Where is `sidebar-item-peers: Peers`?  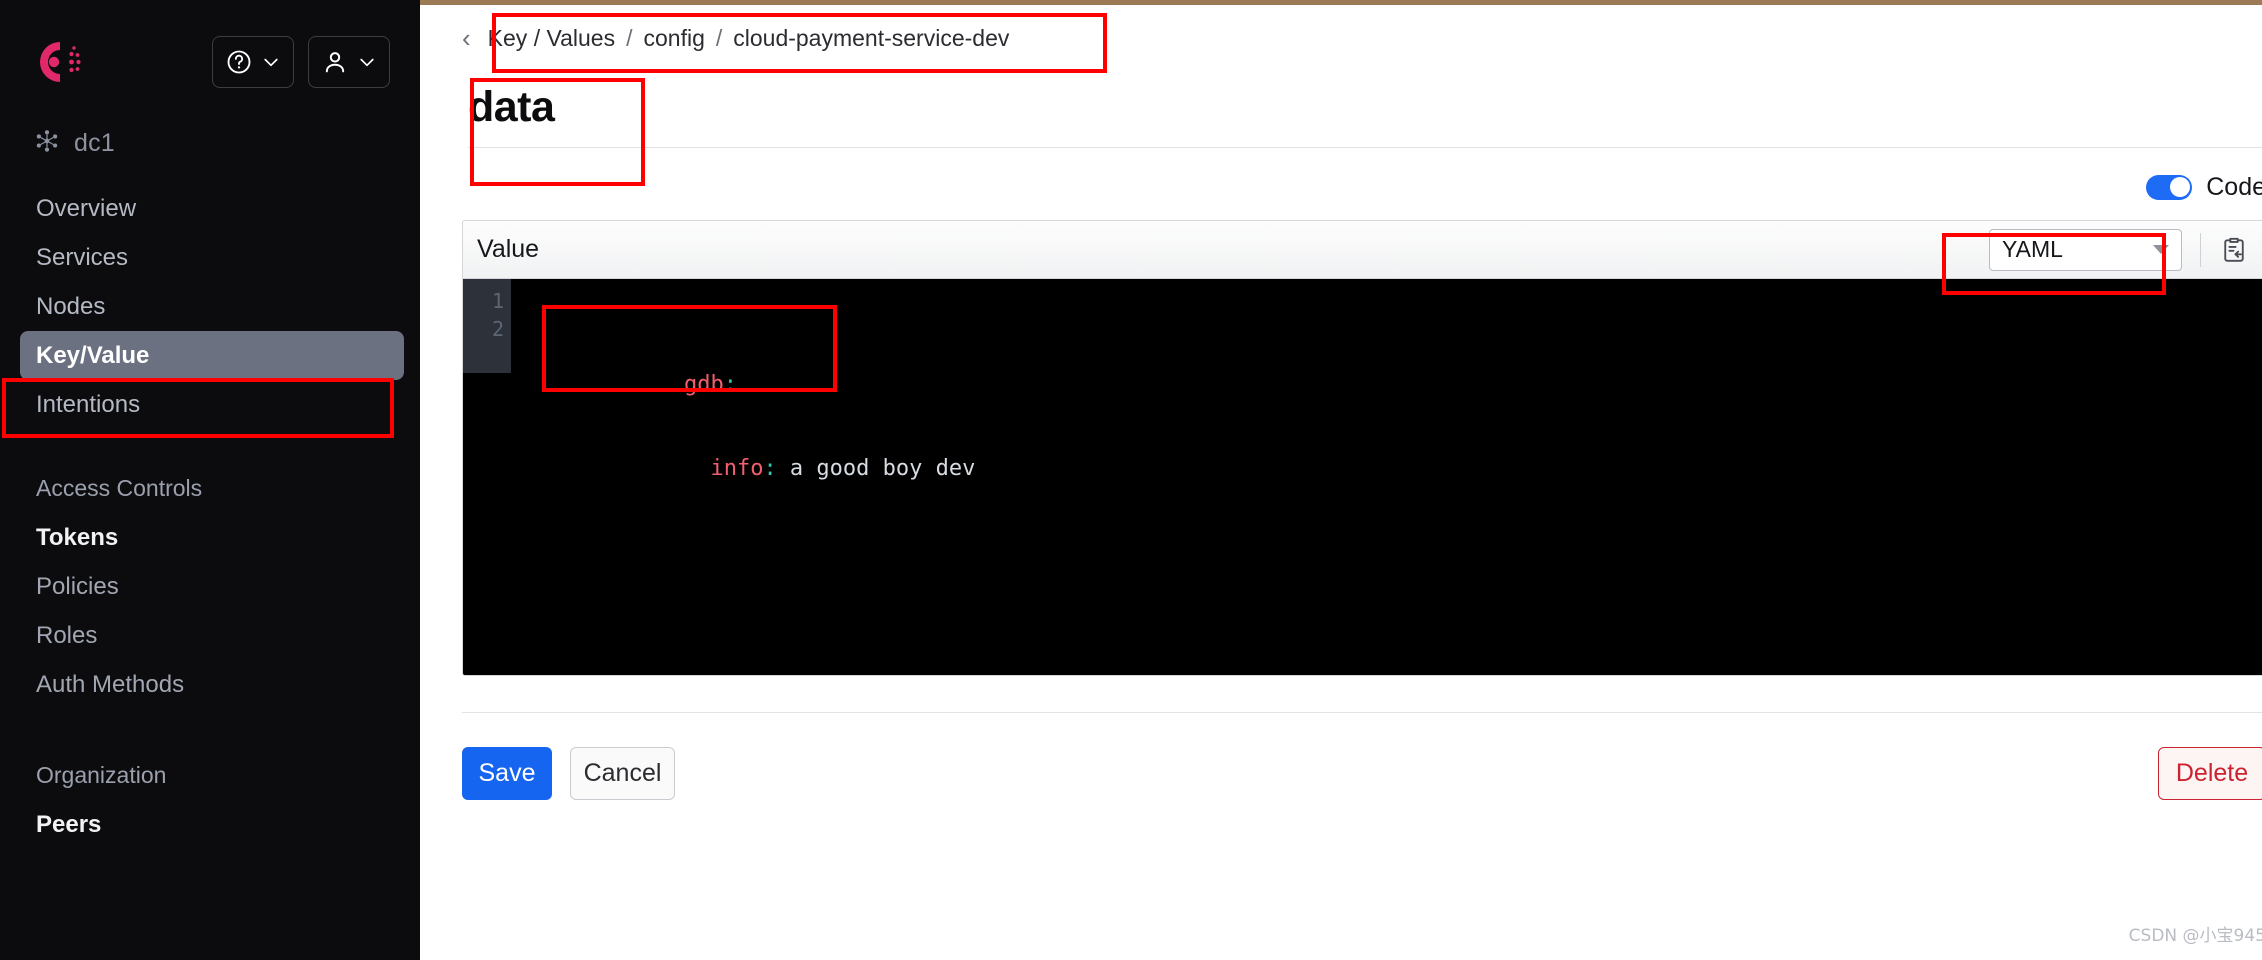
sidebar-item-peers: Peers is located at coordinates (202, 824).